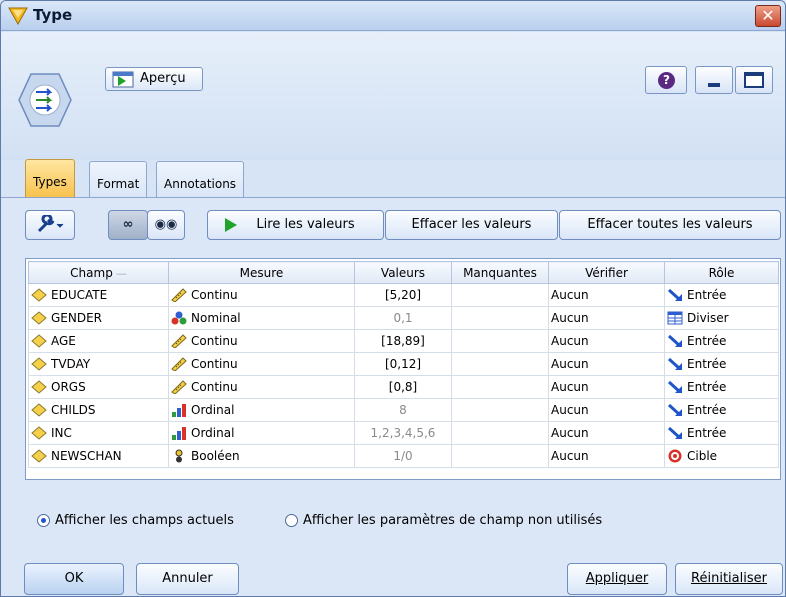  I want to click on cell-champ: NEWSCHAN, so click(98, 456).